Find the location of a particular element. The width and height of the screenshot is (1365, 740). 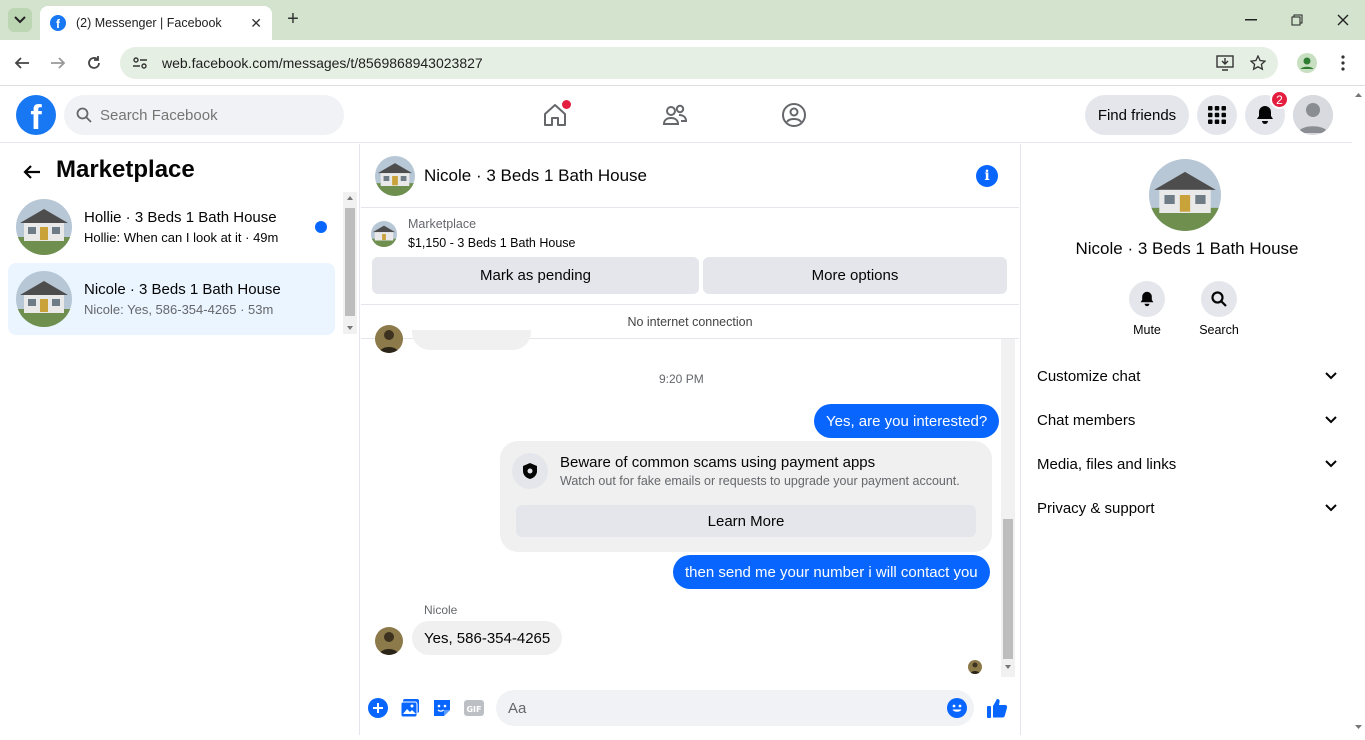

menu-button is located at coordinates (1217, 115).